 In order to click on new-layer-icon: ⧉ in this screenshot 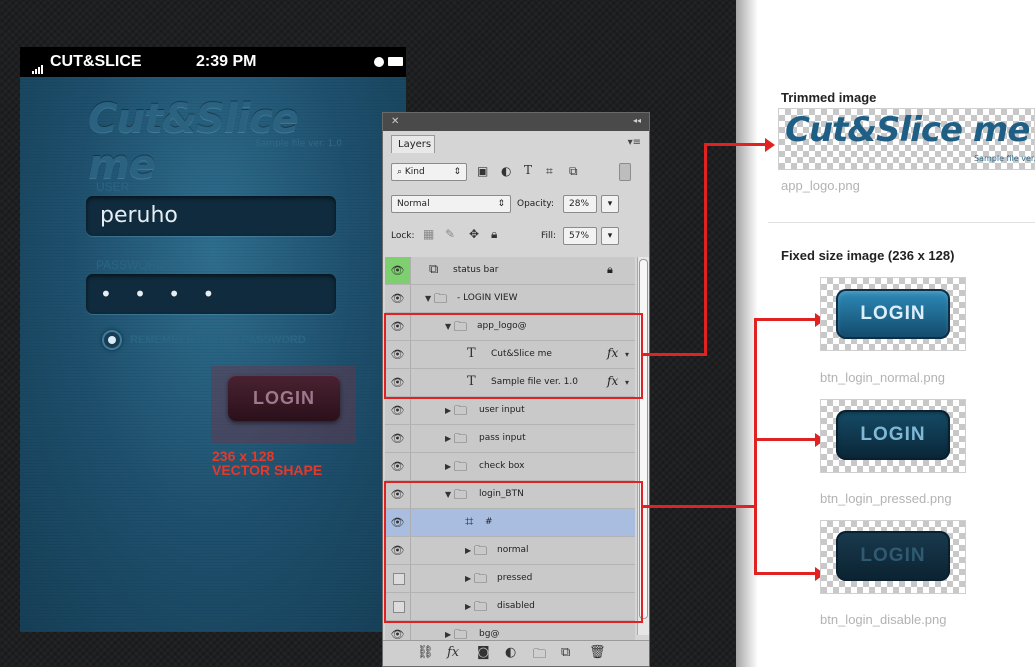, I will do `click(565, 652)`.